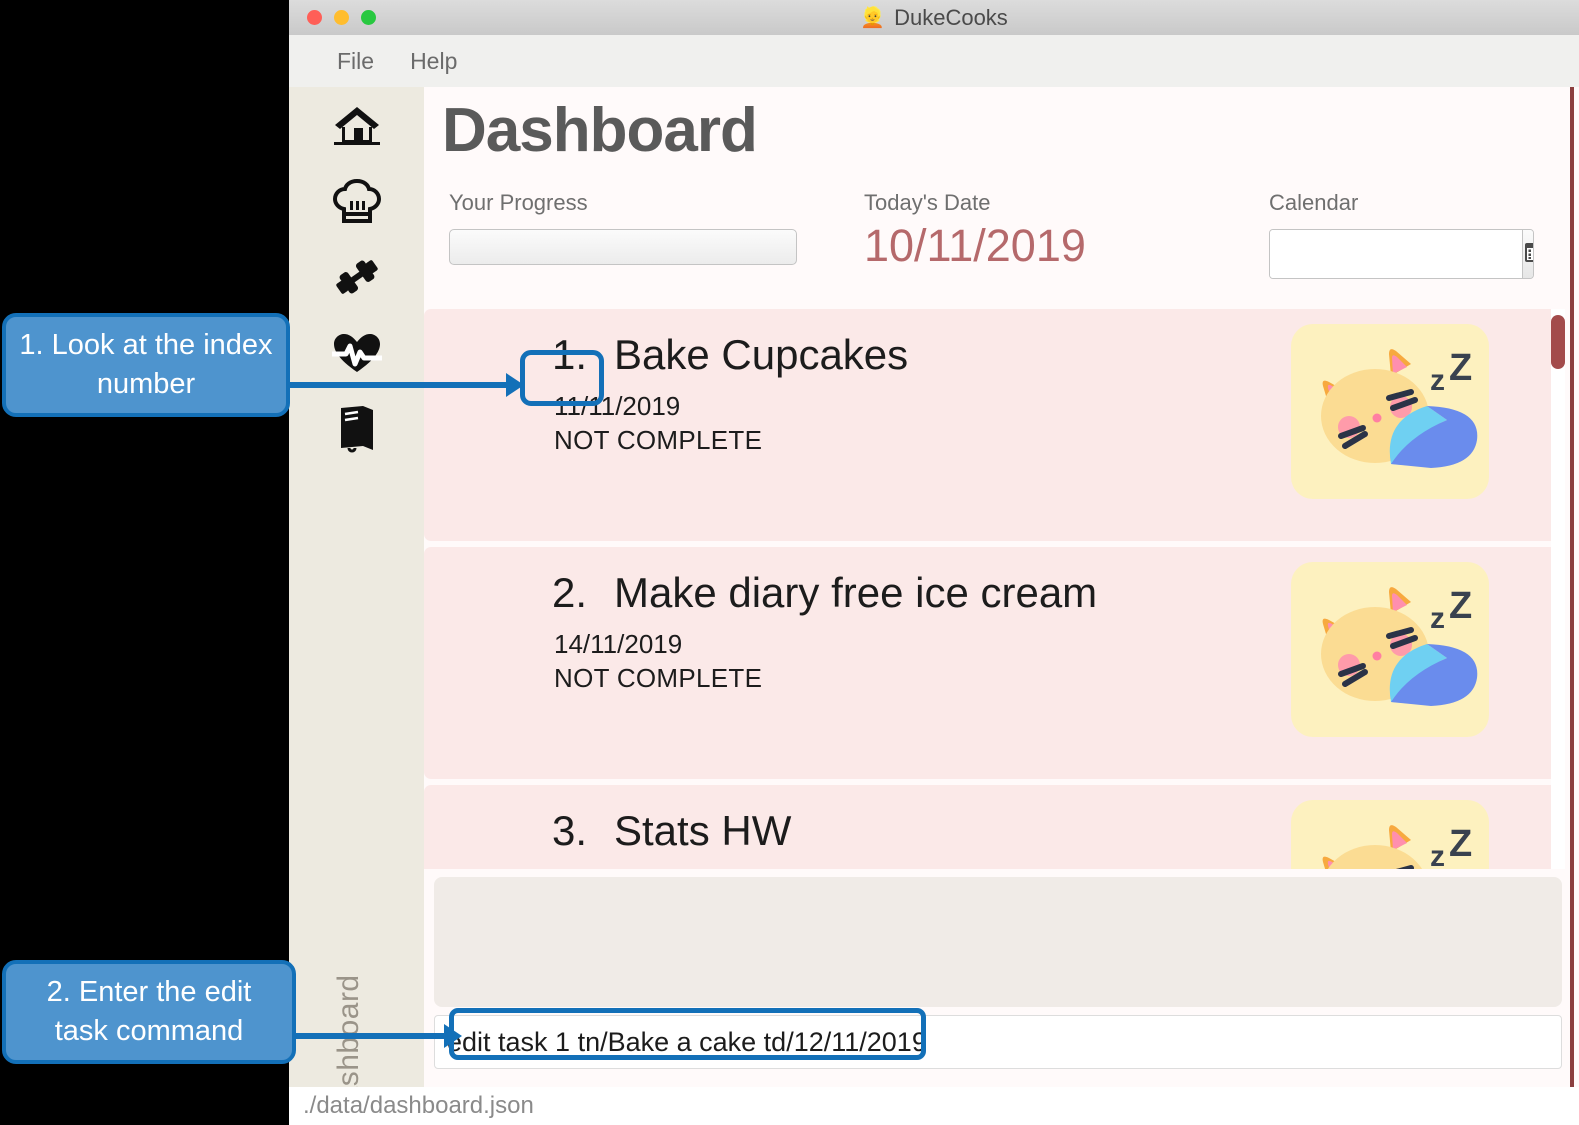  I want to click on task-list-scrollbar-thumb, so click(1558, 342).